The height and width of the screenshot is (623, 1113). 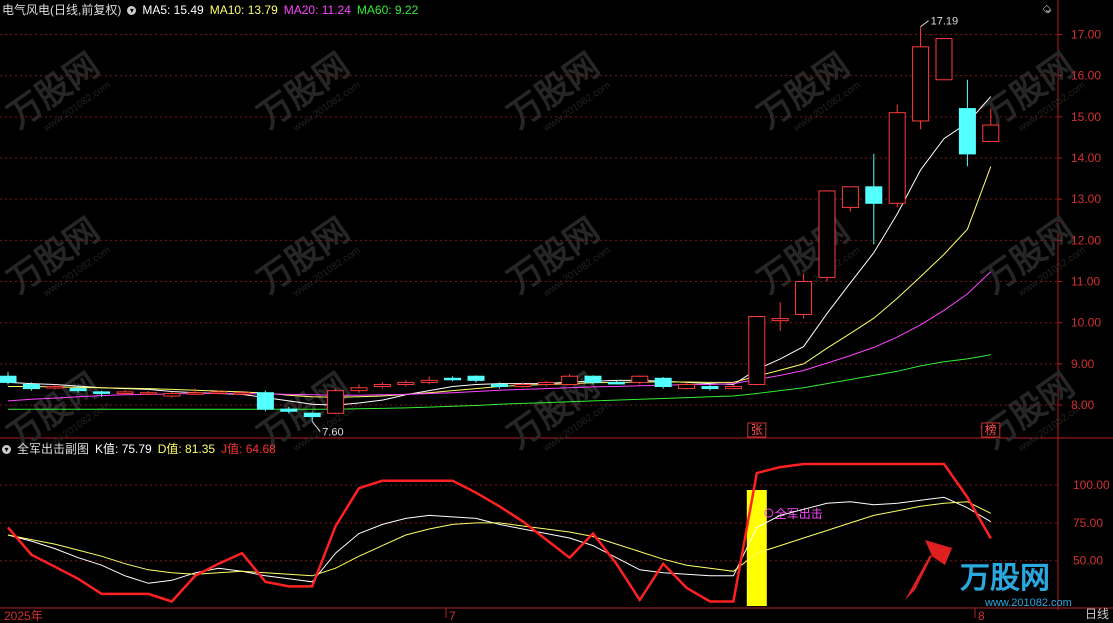 I want to click on indicator-tick-label: 50.00, so click(x=1088, y=561).